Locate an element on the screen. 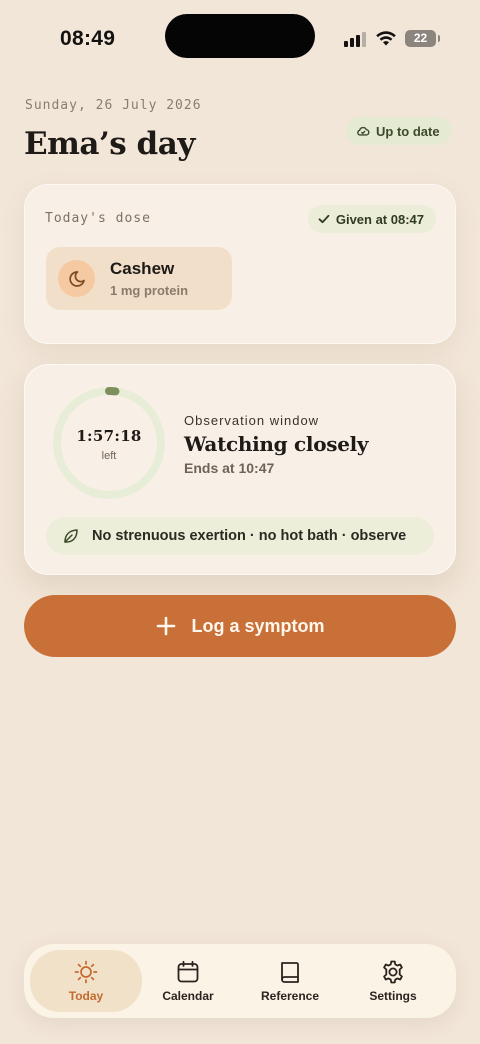  gear-icon is located at coordinates (393, 972).